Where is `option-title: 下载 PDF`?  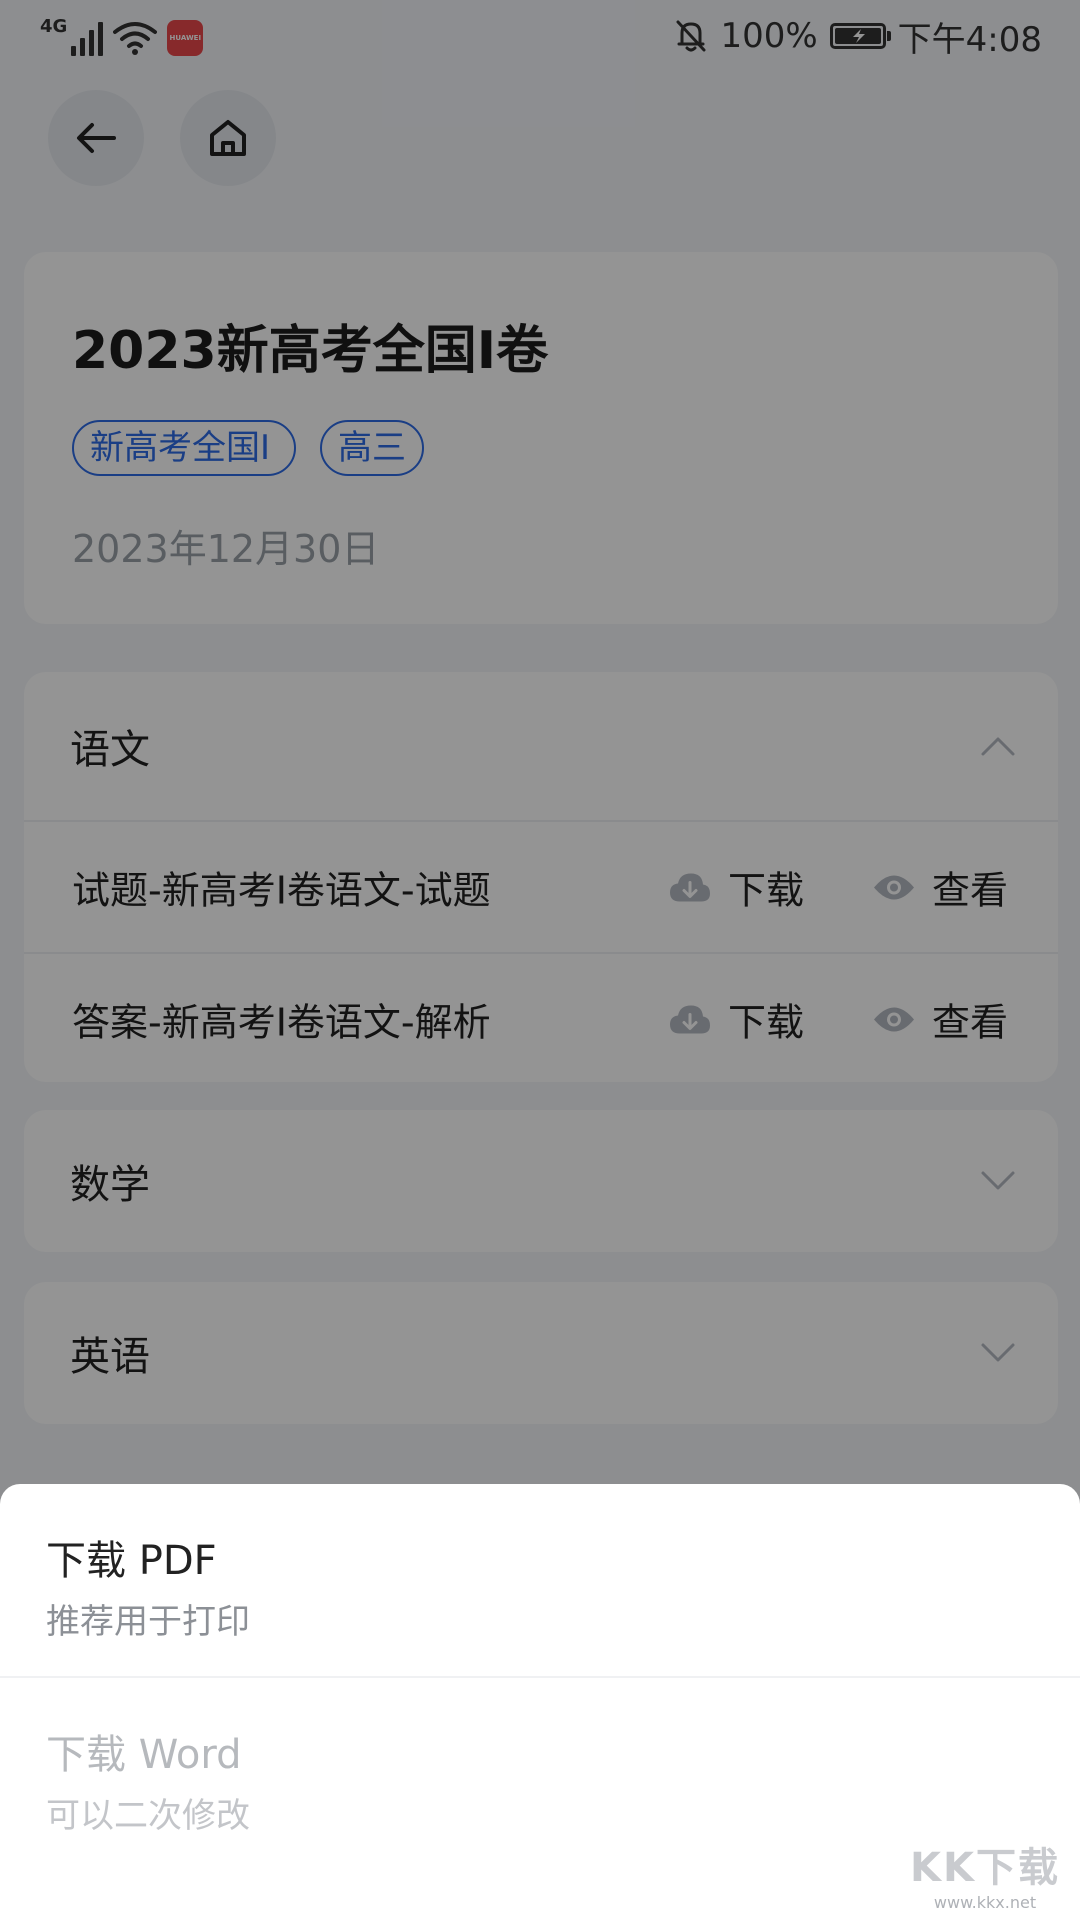 option-title: 下载 PDF is located at coordinates (131, 1561).